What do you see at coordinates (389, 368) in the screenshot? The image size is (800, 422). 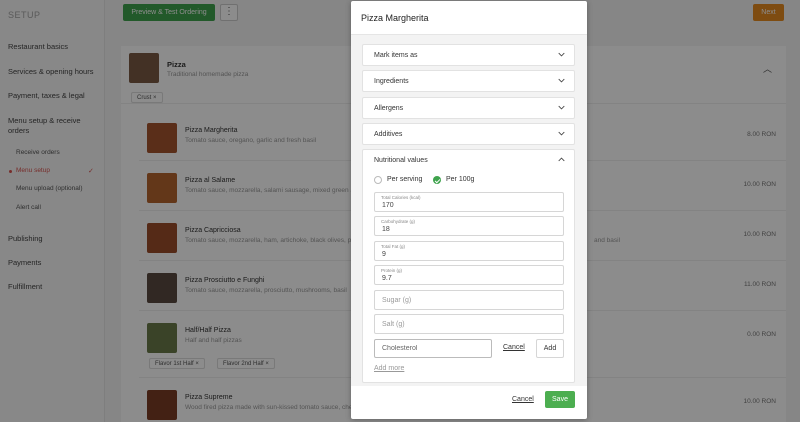 I see `add-more-link: Add more` at bounding box center [389, 368].